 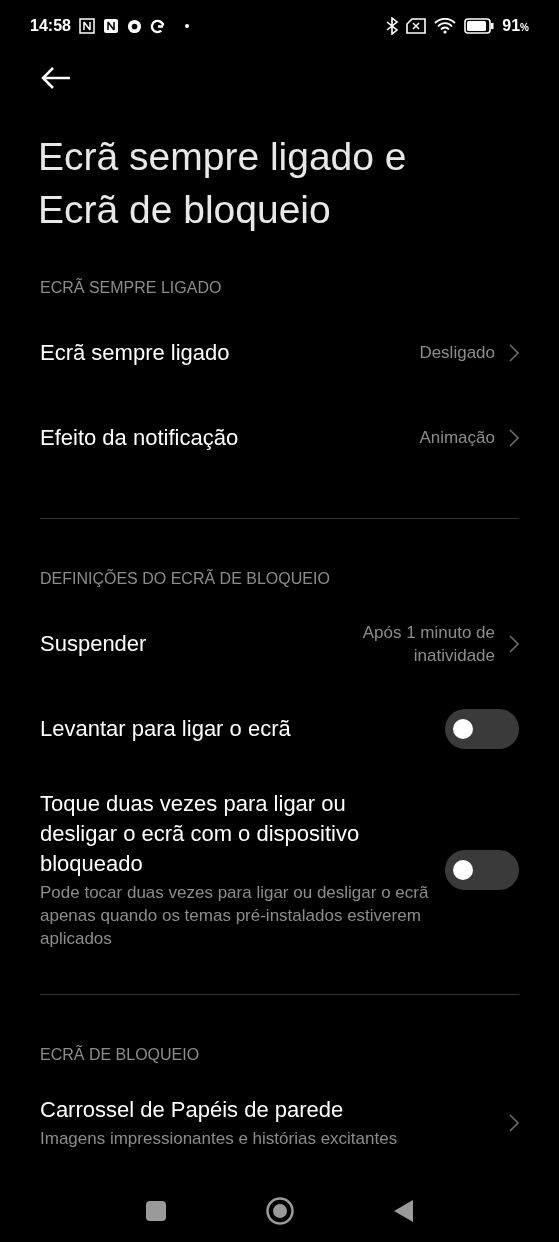 What do you see at coordinates (511, 26) in the screenshot?
I see `battery-percentage: 91` at bounding box center [511, 26].